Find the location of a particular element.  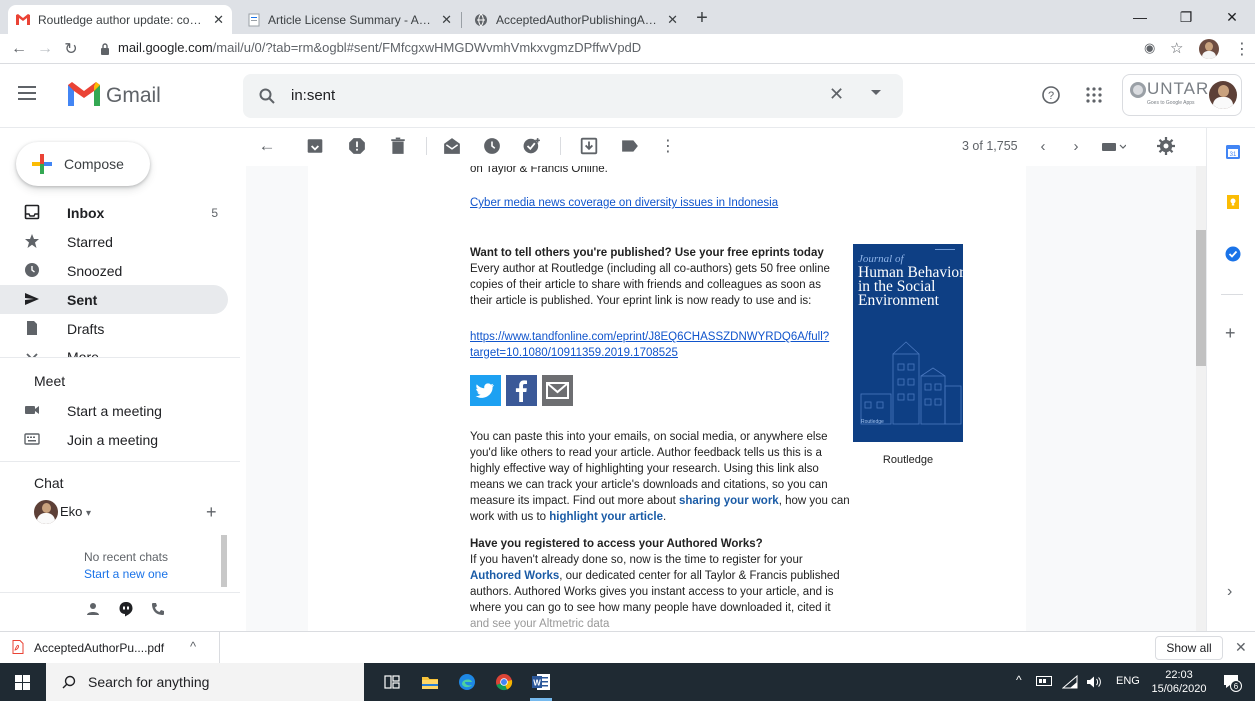

input-language: ENG is located at coordinates (1128, 681).